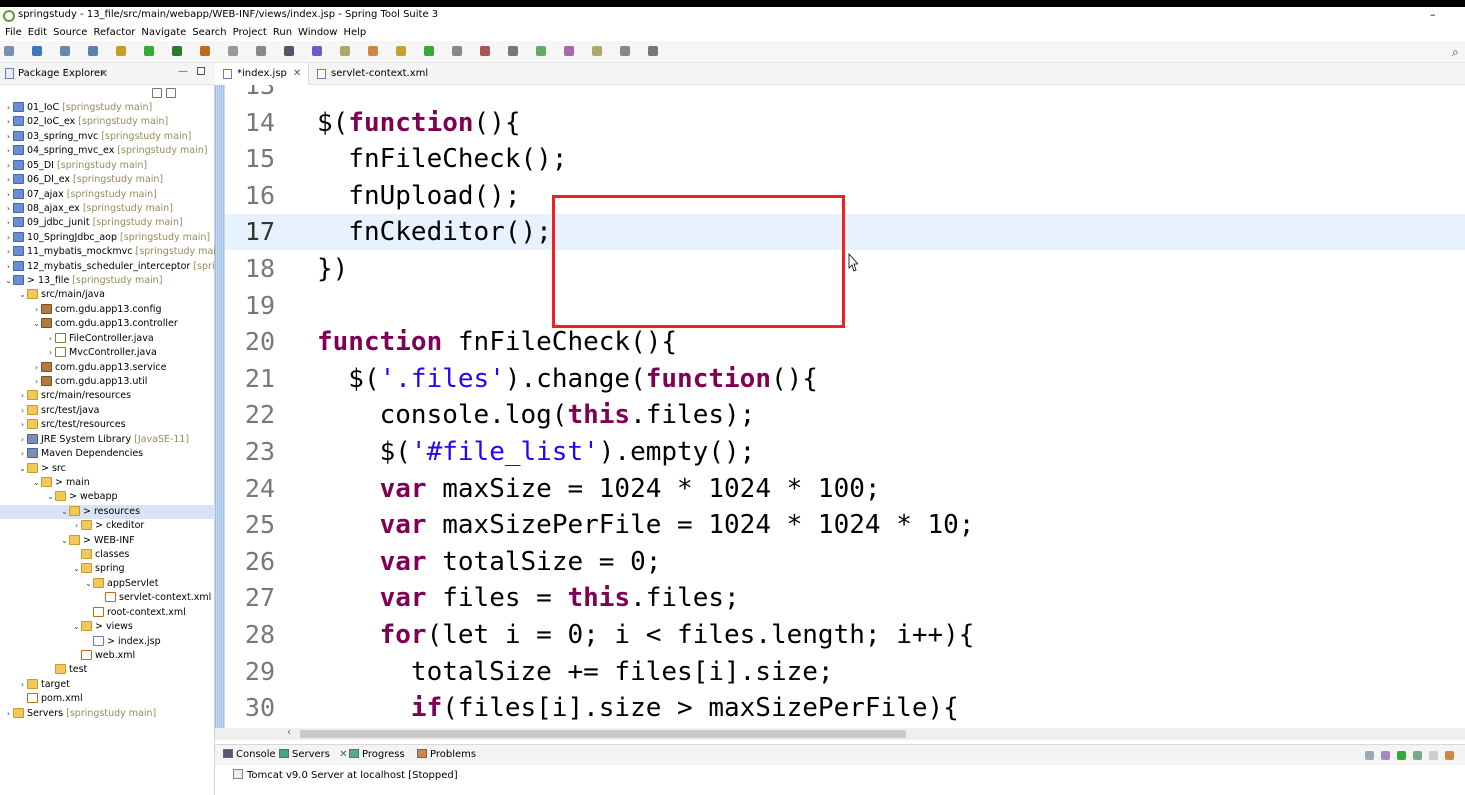  Describe the element at coordinates (107, 108) in the screenshot. I see `tree-item: › 01_IoC [springstudy main]` at that location.